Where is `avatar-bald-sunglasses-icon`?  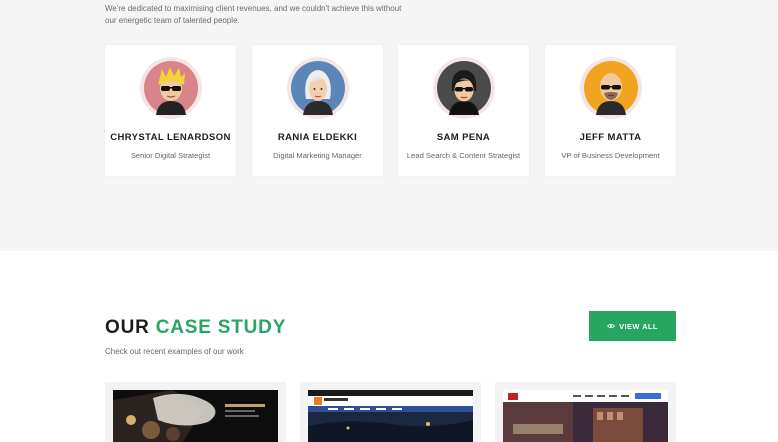 avatar-bald-sunglasses-icon is located at coordinates (611, 88).